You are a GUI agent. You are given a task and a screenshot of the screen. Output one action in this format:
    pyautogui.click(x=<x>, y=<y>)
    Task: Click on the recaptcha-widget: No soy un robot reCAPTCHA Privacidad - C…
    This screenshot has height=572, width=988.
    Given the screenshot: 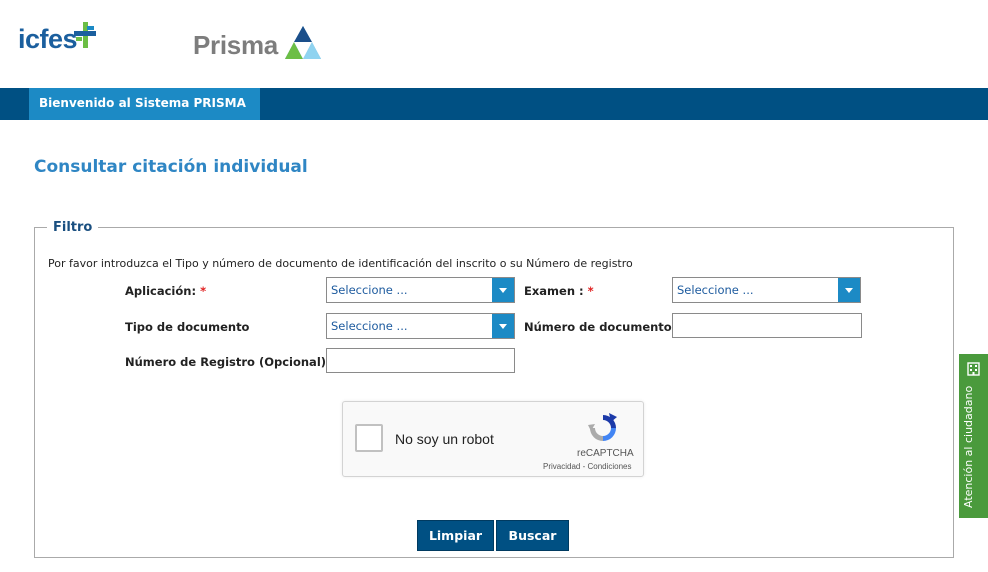 What is the action you would take?
    pyautogui.click(x=493, y=439)
    